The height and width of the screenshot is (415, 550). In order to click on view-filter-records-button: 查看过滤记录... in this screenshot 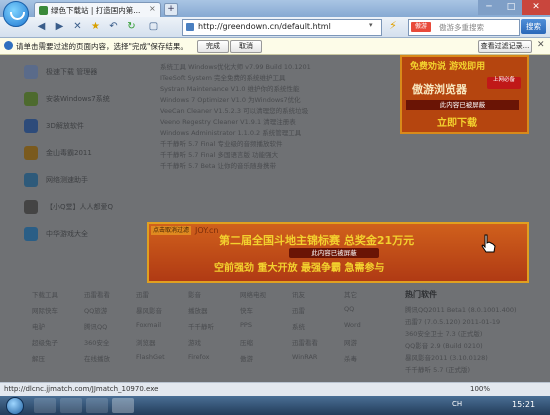, I will do `click(505, 46)`.